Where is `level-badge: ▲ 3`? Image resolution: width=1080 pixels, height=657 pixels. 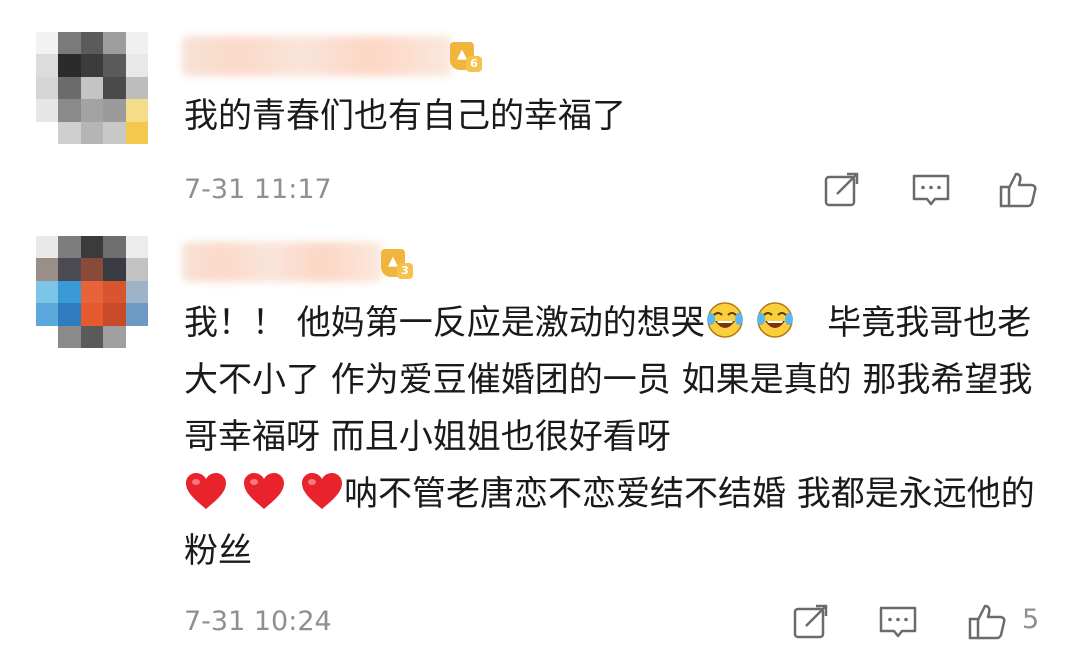
level-badge: ▲ 3 is located at coordinates (397, 263).